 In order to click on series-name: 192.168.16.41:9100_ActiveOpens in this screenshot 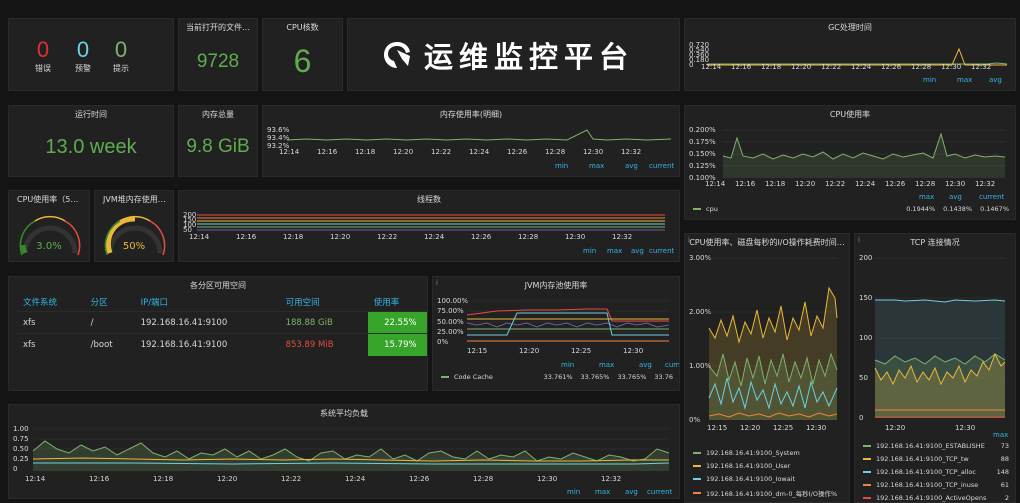, I will do `click(931, 498)`.